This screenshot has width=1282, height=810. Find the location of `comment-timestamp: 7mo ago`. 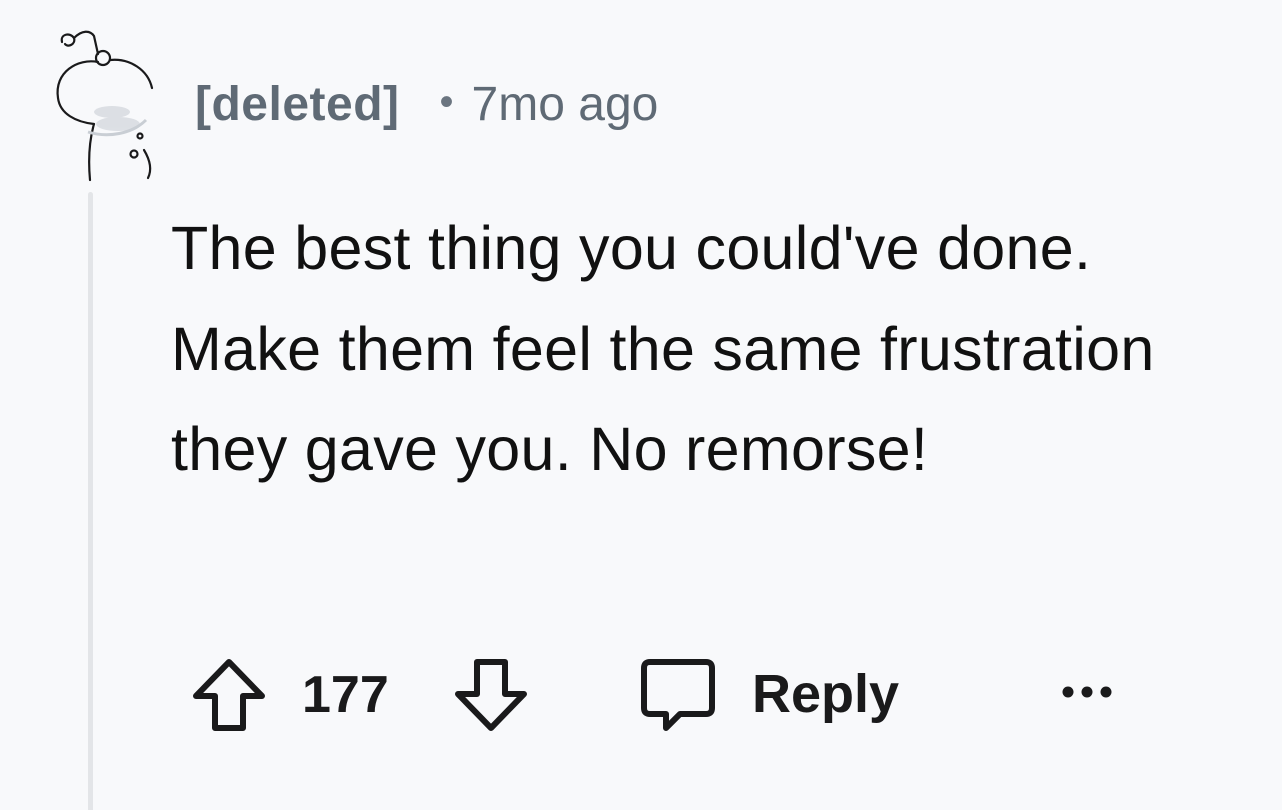

comment-timestamp: 7mo ago is located at coordinates (565, 104).